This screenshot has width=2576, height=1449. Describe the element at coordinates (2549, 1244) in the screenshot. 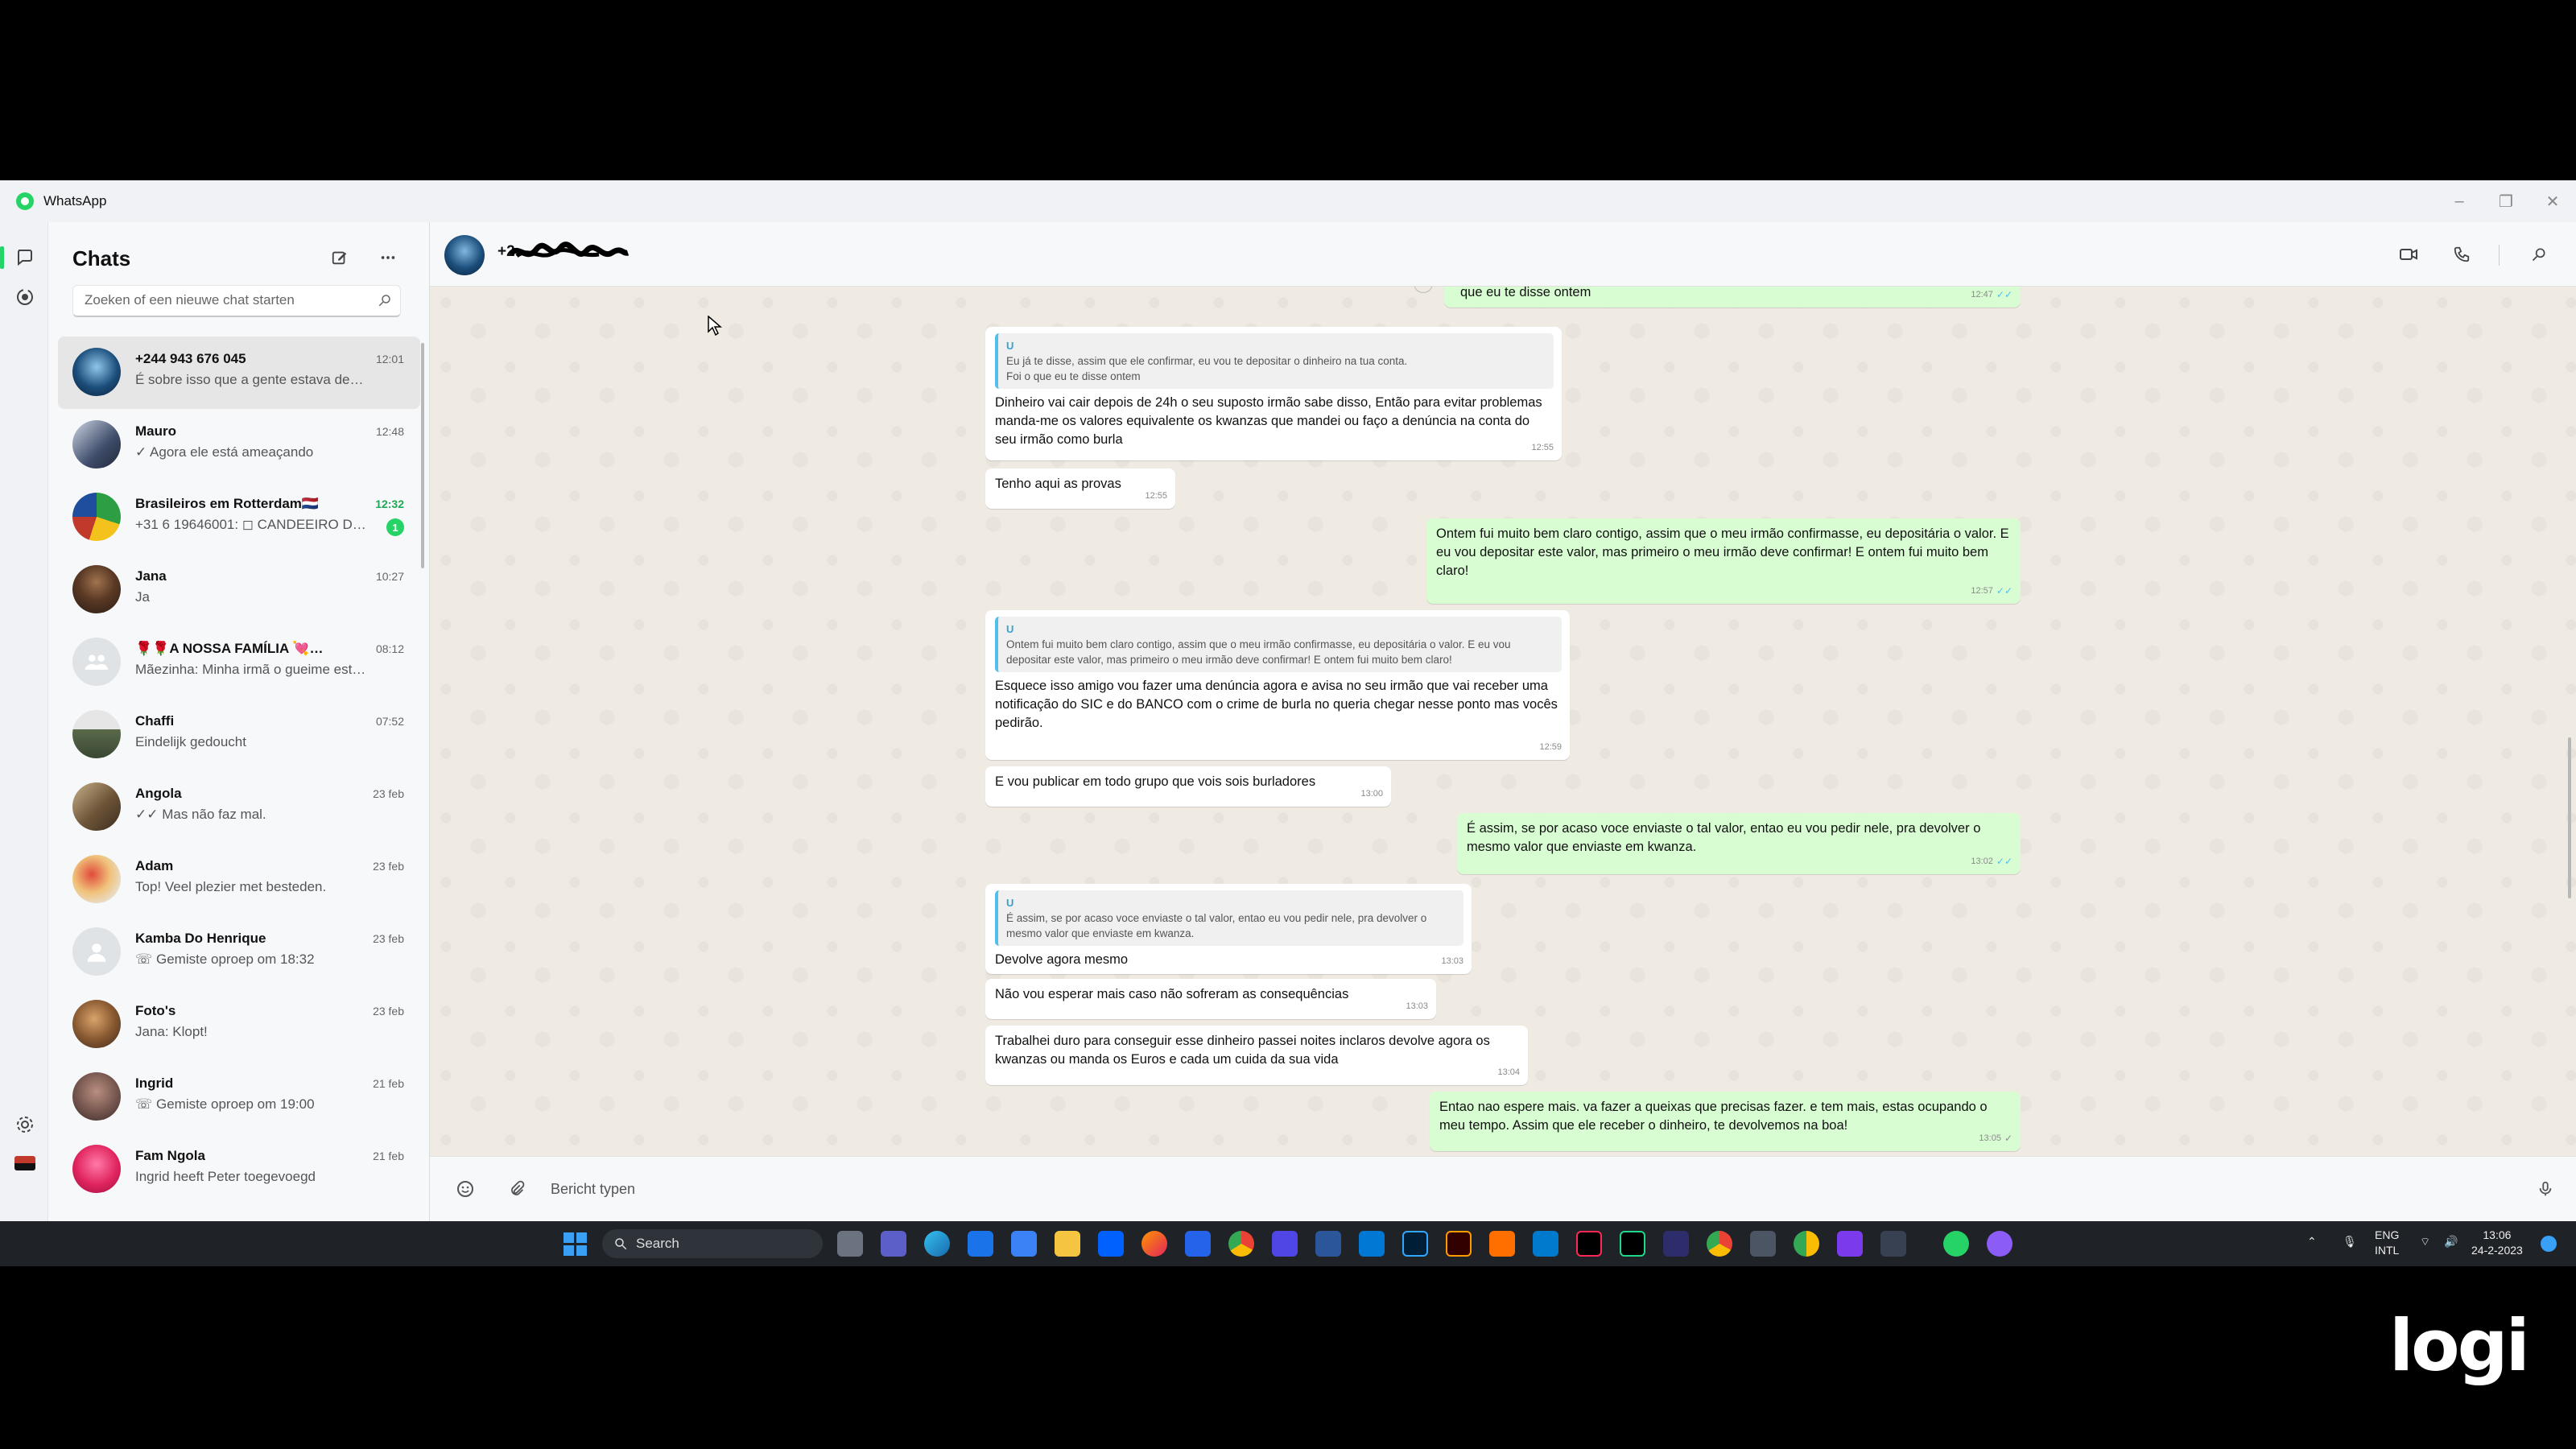

I see `notification-icon` at that location.